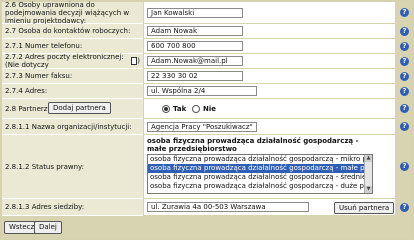 This screenshot has height=240, width=414. I want to click on address-label: 2.7.4 Adres:, so click(72, 91).